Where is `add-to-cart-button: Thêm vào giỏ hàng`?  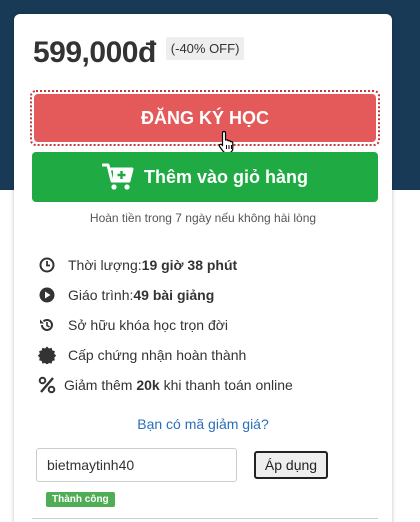
add-to-cart-button: Thêm vào giỏ hàng is located at coordinates (205, 177).